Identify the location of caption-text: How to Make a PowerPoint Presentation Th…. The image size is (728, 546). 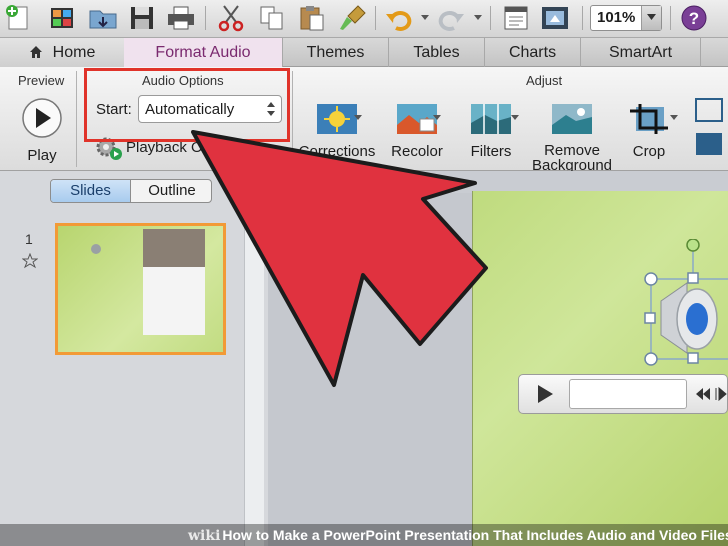
(475, 535).